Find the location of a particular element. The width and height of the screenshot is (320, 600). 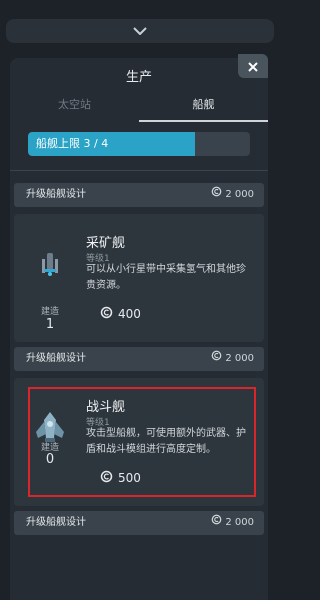

tab-space-station: 太空站 is located at coordinates (74, 107).